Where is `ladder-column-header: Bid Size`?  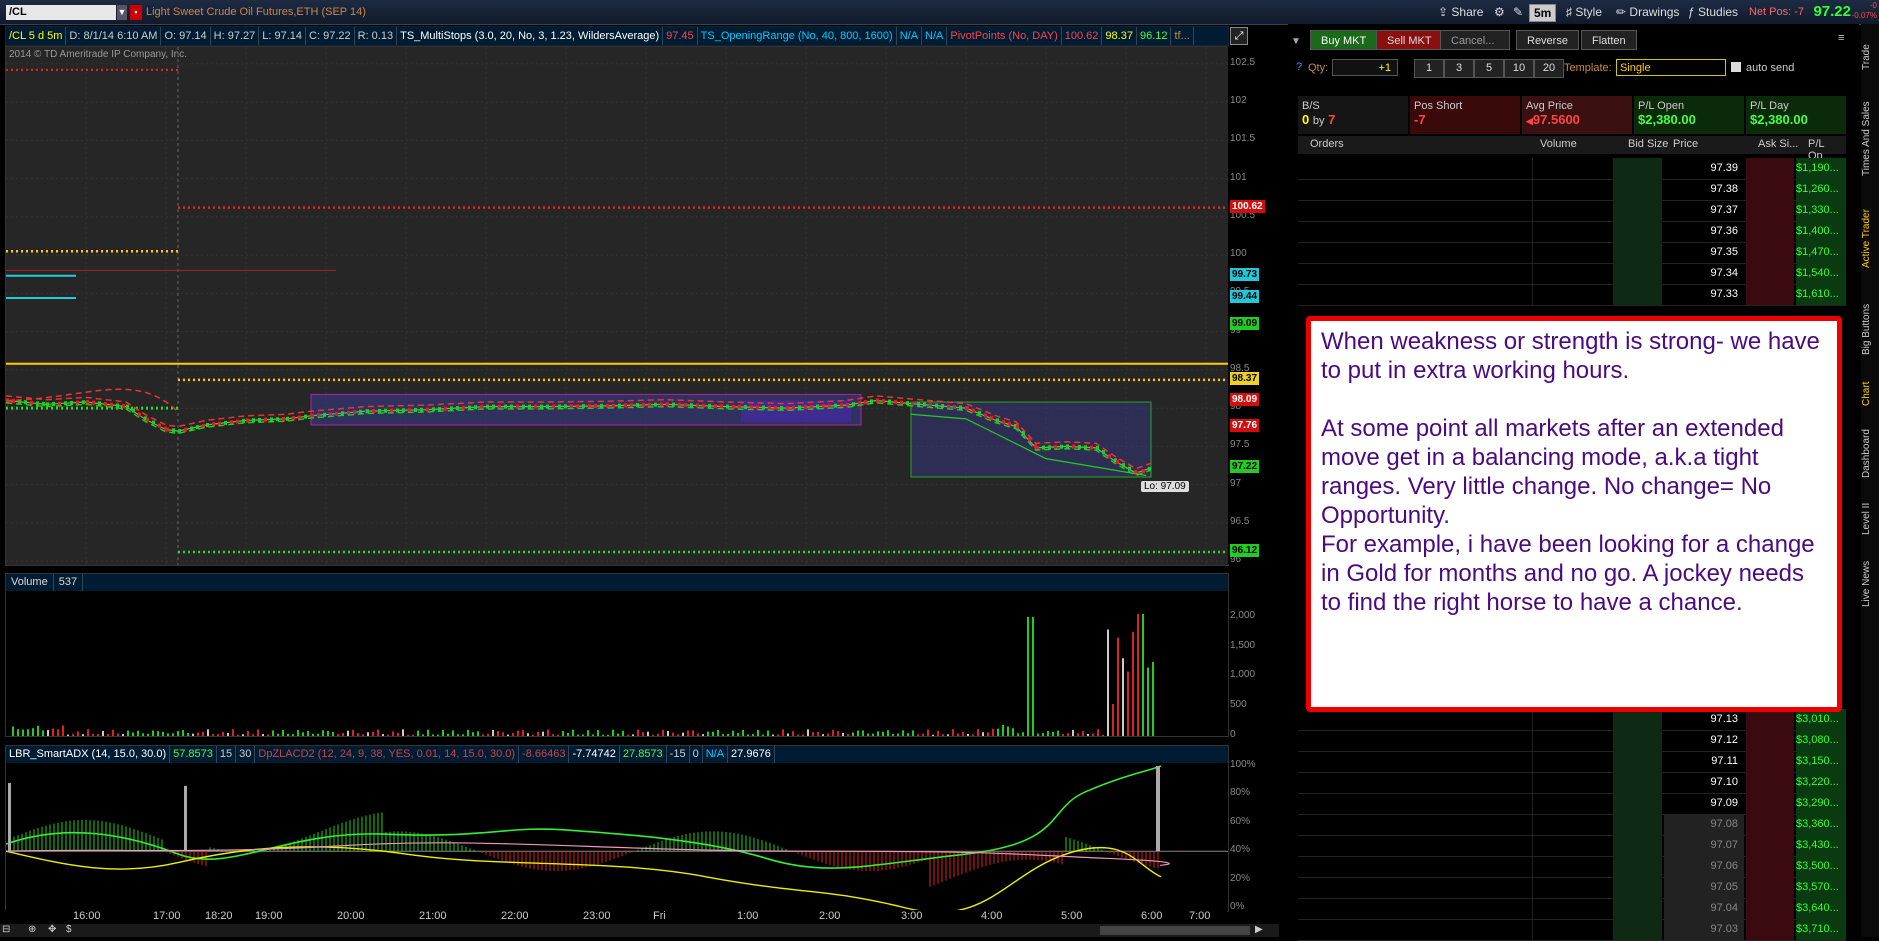 ladder-column-header: Bid Size is located at coordinates (1648, 144).